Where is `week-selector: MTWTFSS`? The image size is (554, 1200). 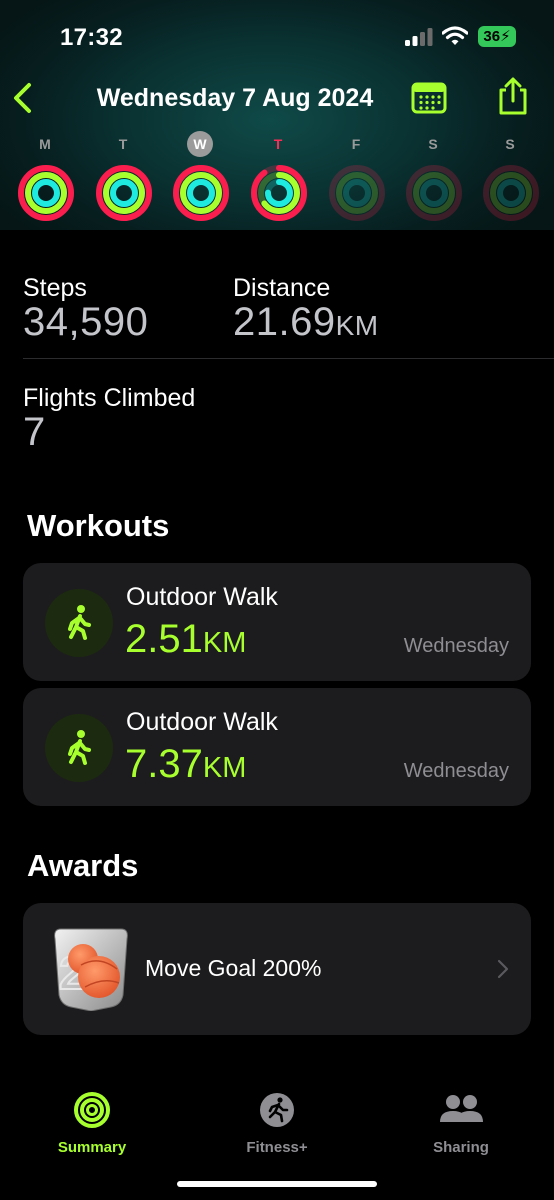 week-selector: MTWTFSS is located at coordinates (277, 179).